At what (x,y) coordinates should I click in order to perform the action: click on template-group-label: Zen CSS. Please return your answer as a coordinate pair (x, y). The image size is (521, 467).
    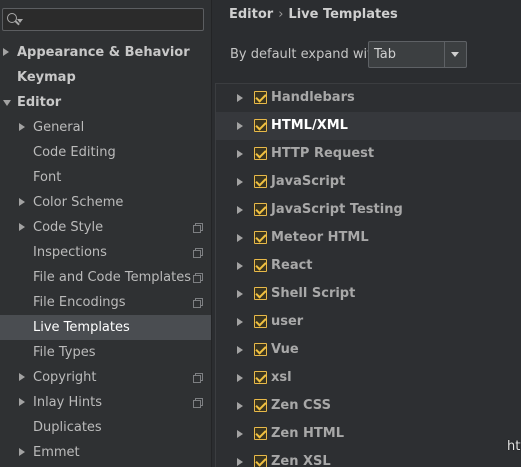
    Looking at the image, I should click on (301, 405).